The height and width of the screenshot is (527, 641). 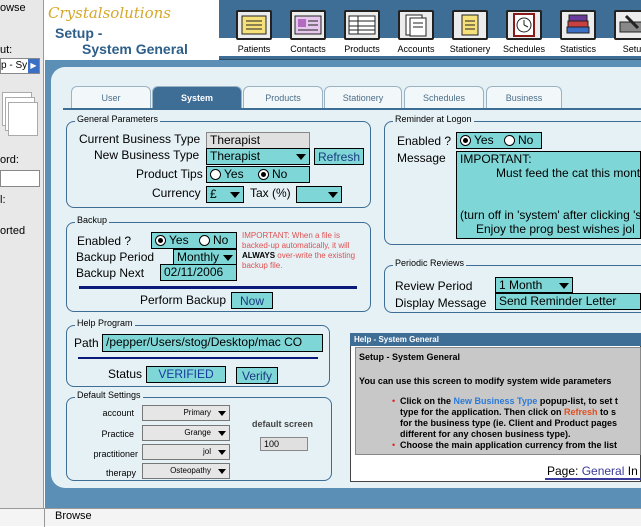 I want to click on reminder-message-line4: Enjoy the prog best wishes jol, so click(x=555, y=229).